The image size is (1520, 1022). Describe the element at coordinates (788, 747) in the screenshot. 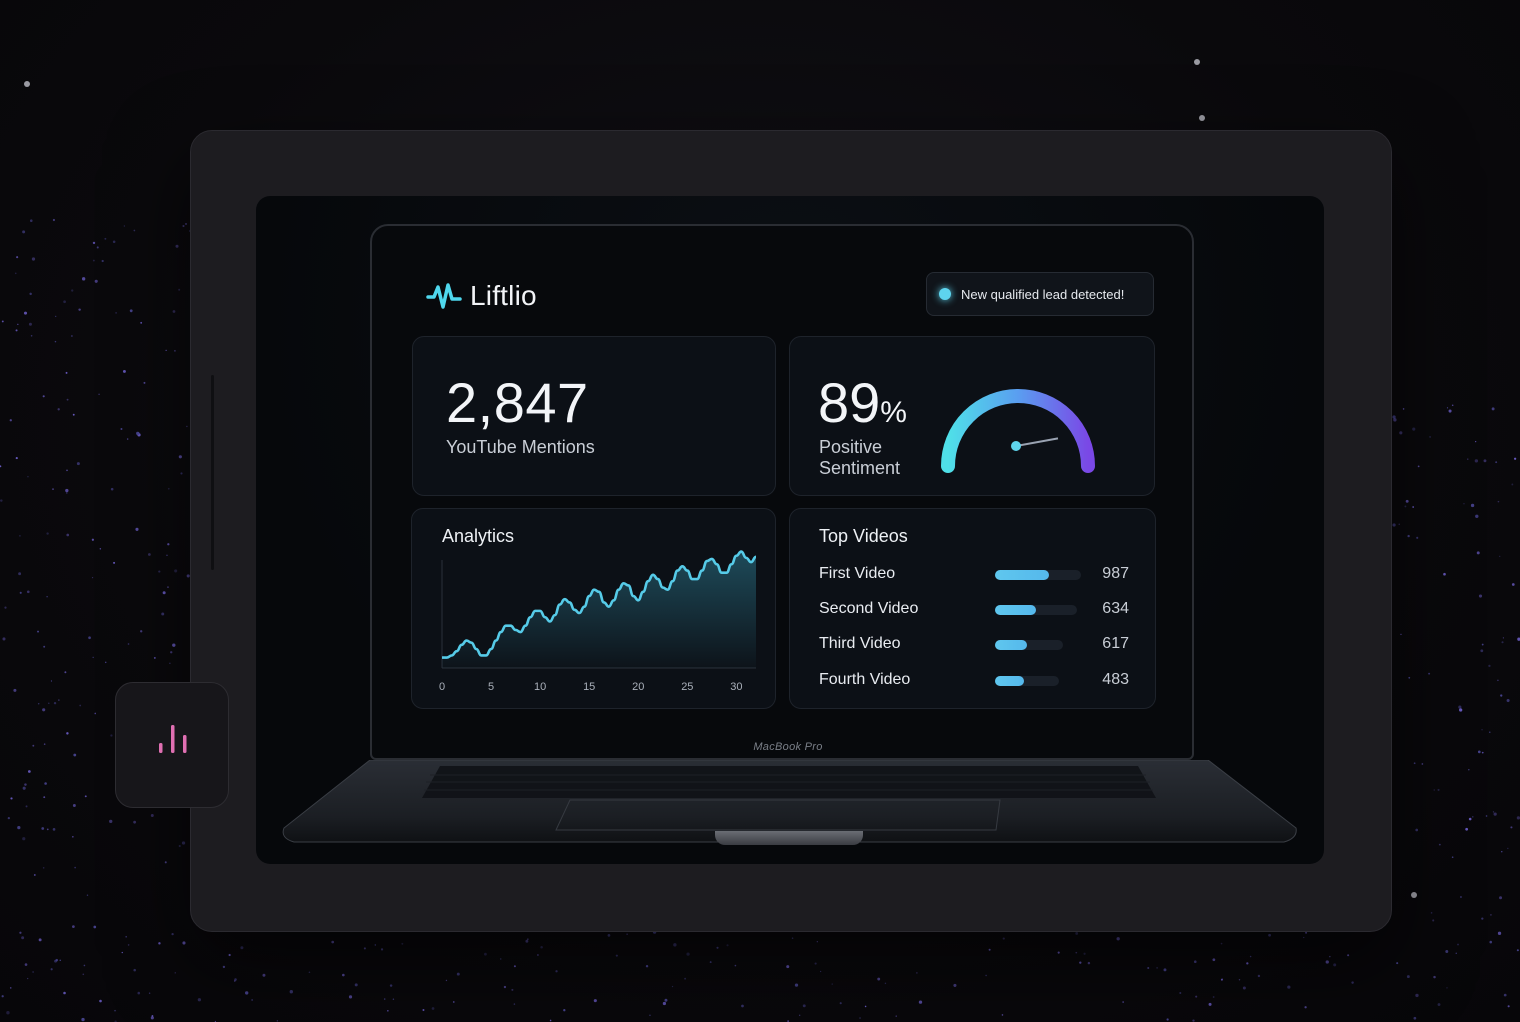

I see `laptop-model-label: MacBook Pro` at that location.